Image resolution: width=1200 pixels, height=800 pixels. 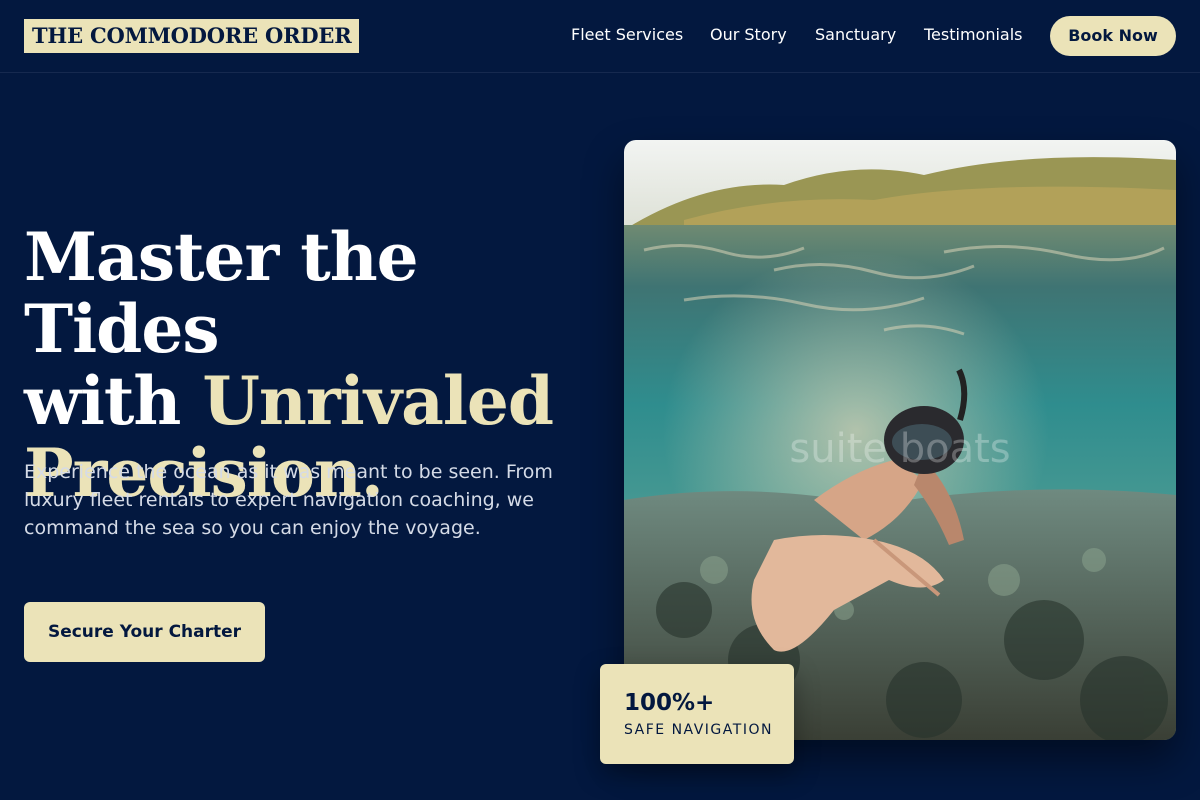 I want to click on nav-link-our-story: Our Story, so click(x=748, y=35).